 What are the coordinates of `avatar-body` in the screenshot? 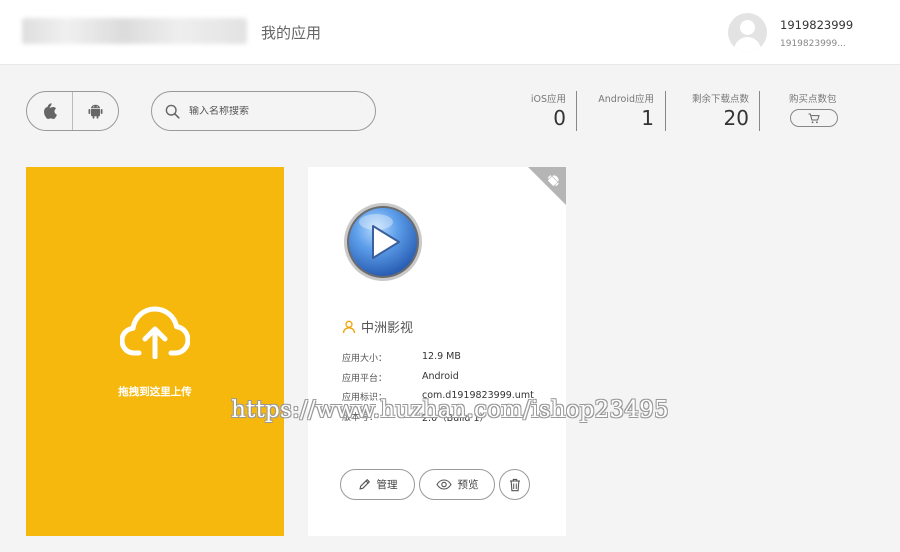 It's located at (747, 44).